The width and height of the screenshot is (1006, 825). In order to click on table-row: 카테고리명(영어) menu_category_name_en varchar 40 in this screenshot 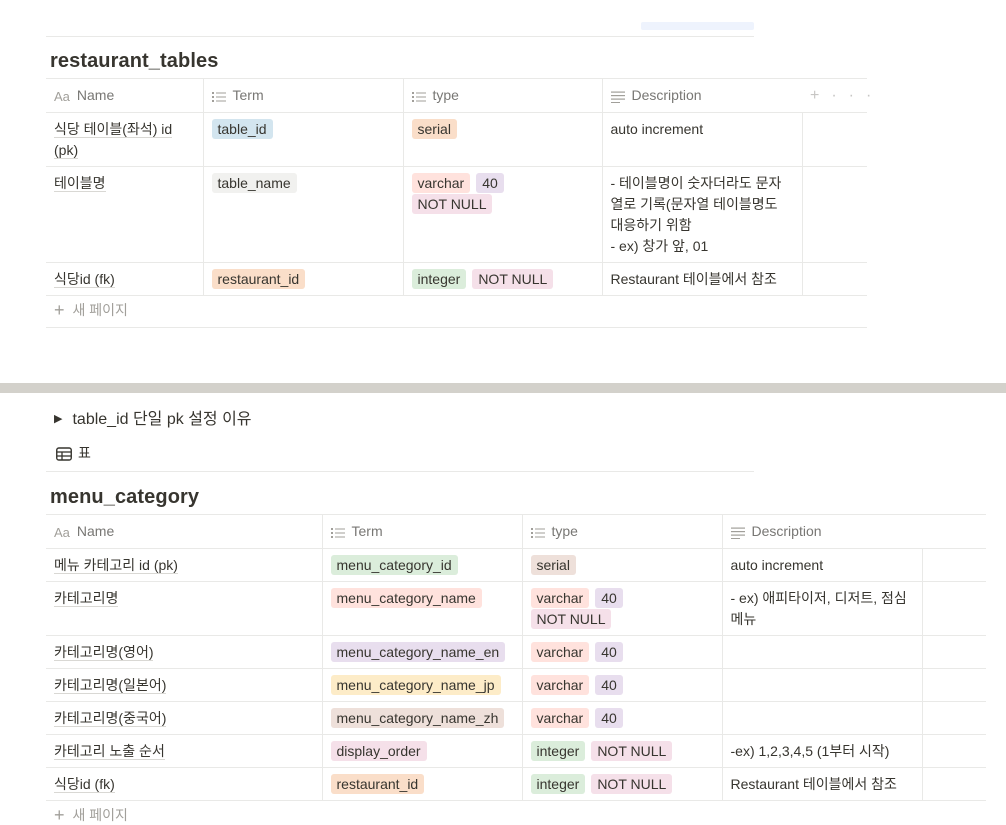, I will do `click(516, 652)`.